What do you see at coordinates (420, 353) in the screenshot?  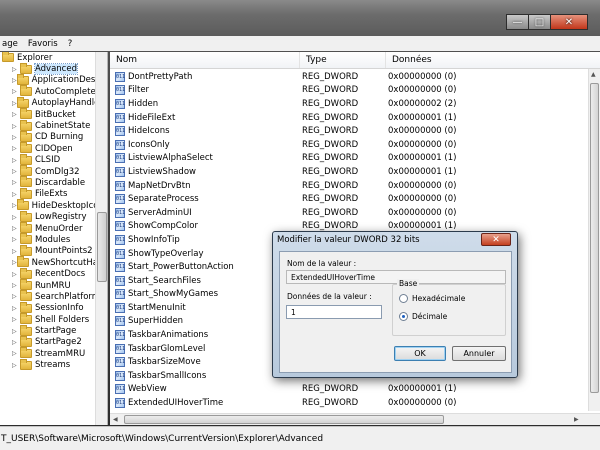 I see `ok-button: OK` at bounding box center [420, 353].